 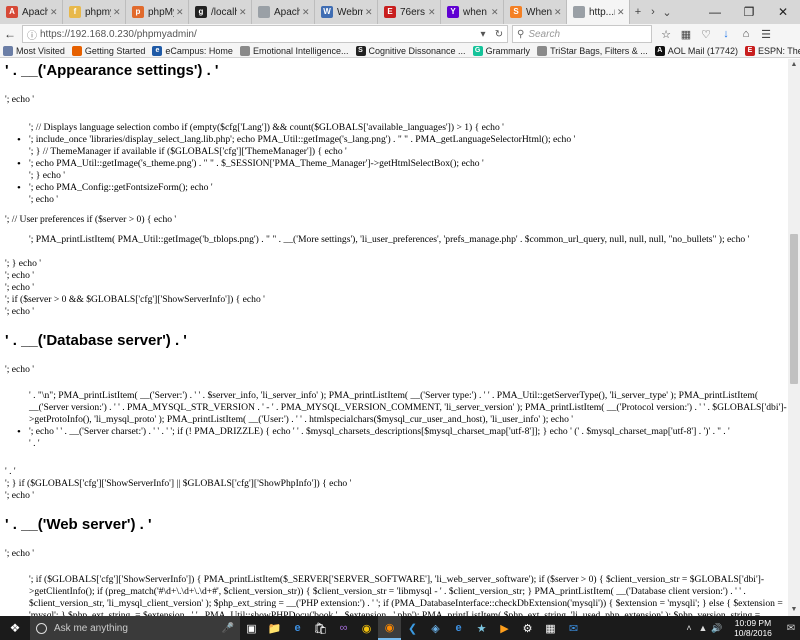 I want to click on new-tab-button: +, so click(x=638, y=12).